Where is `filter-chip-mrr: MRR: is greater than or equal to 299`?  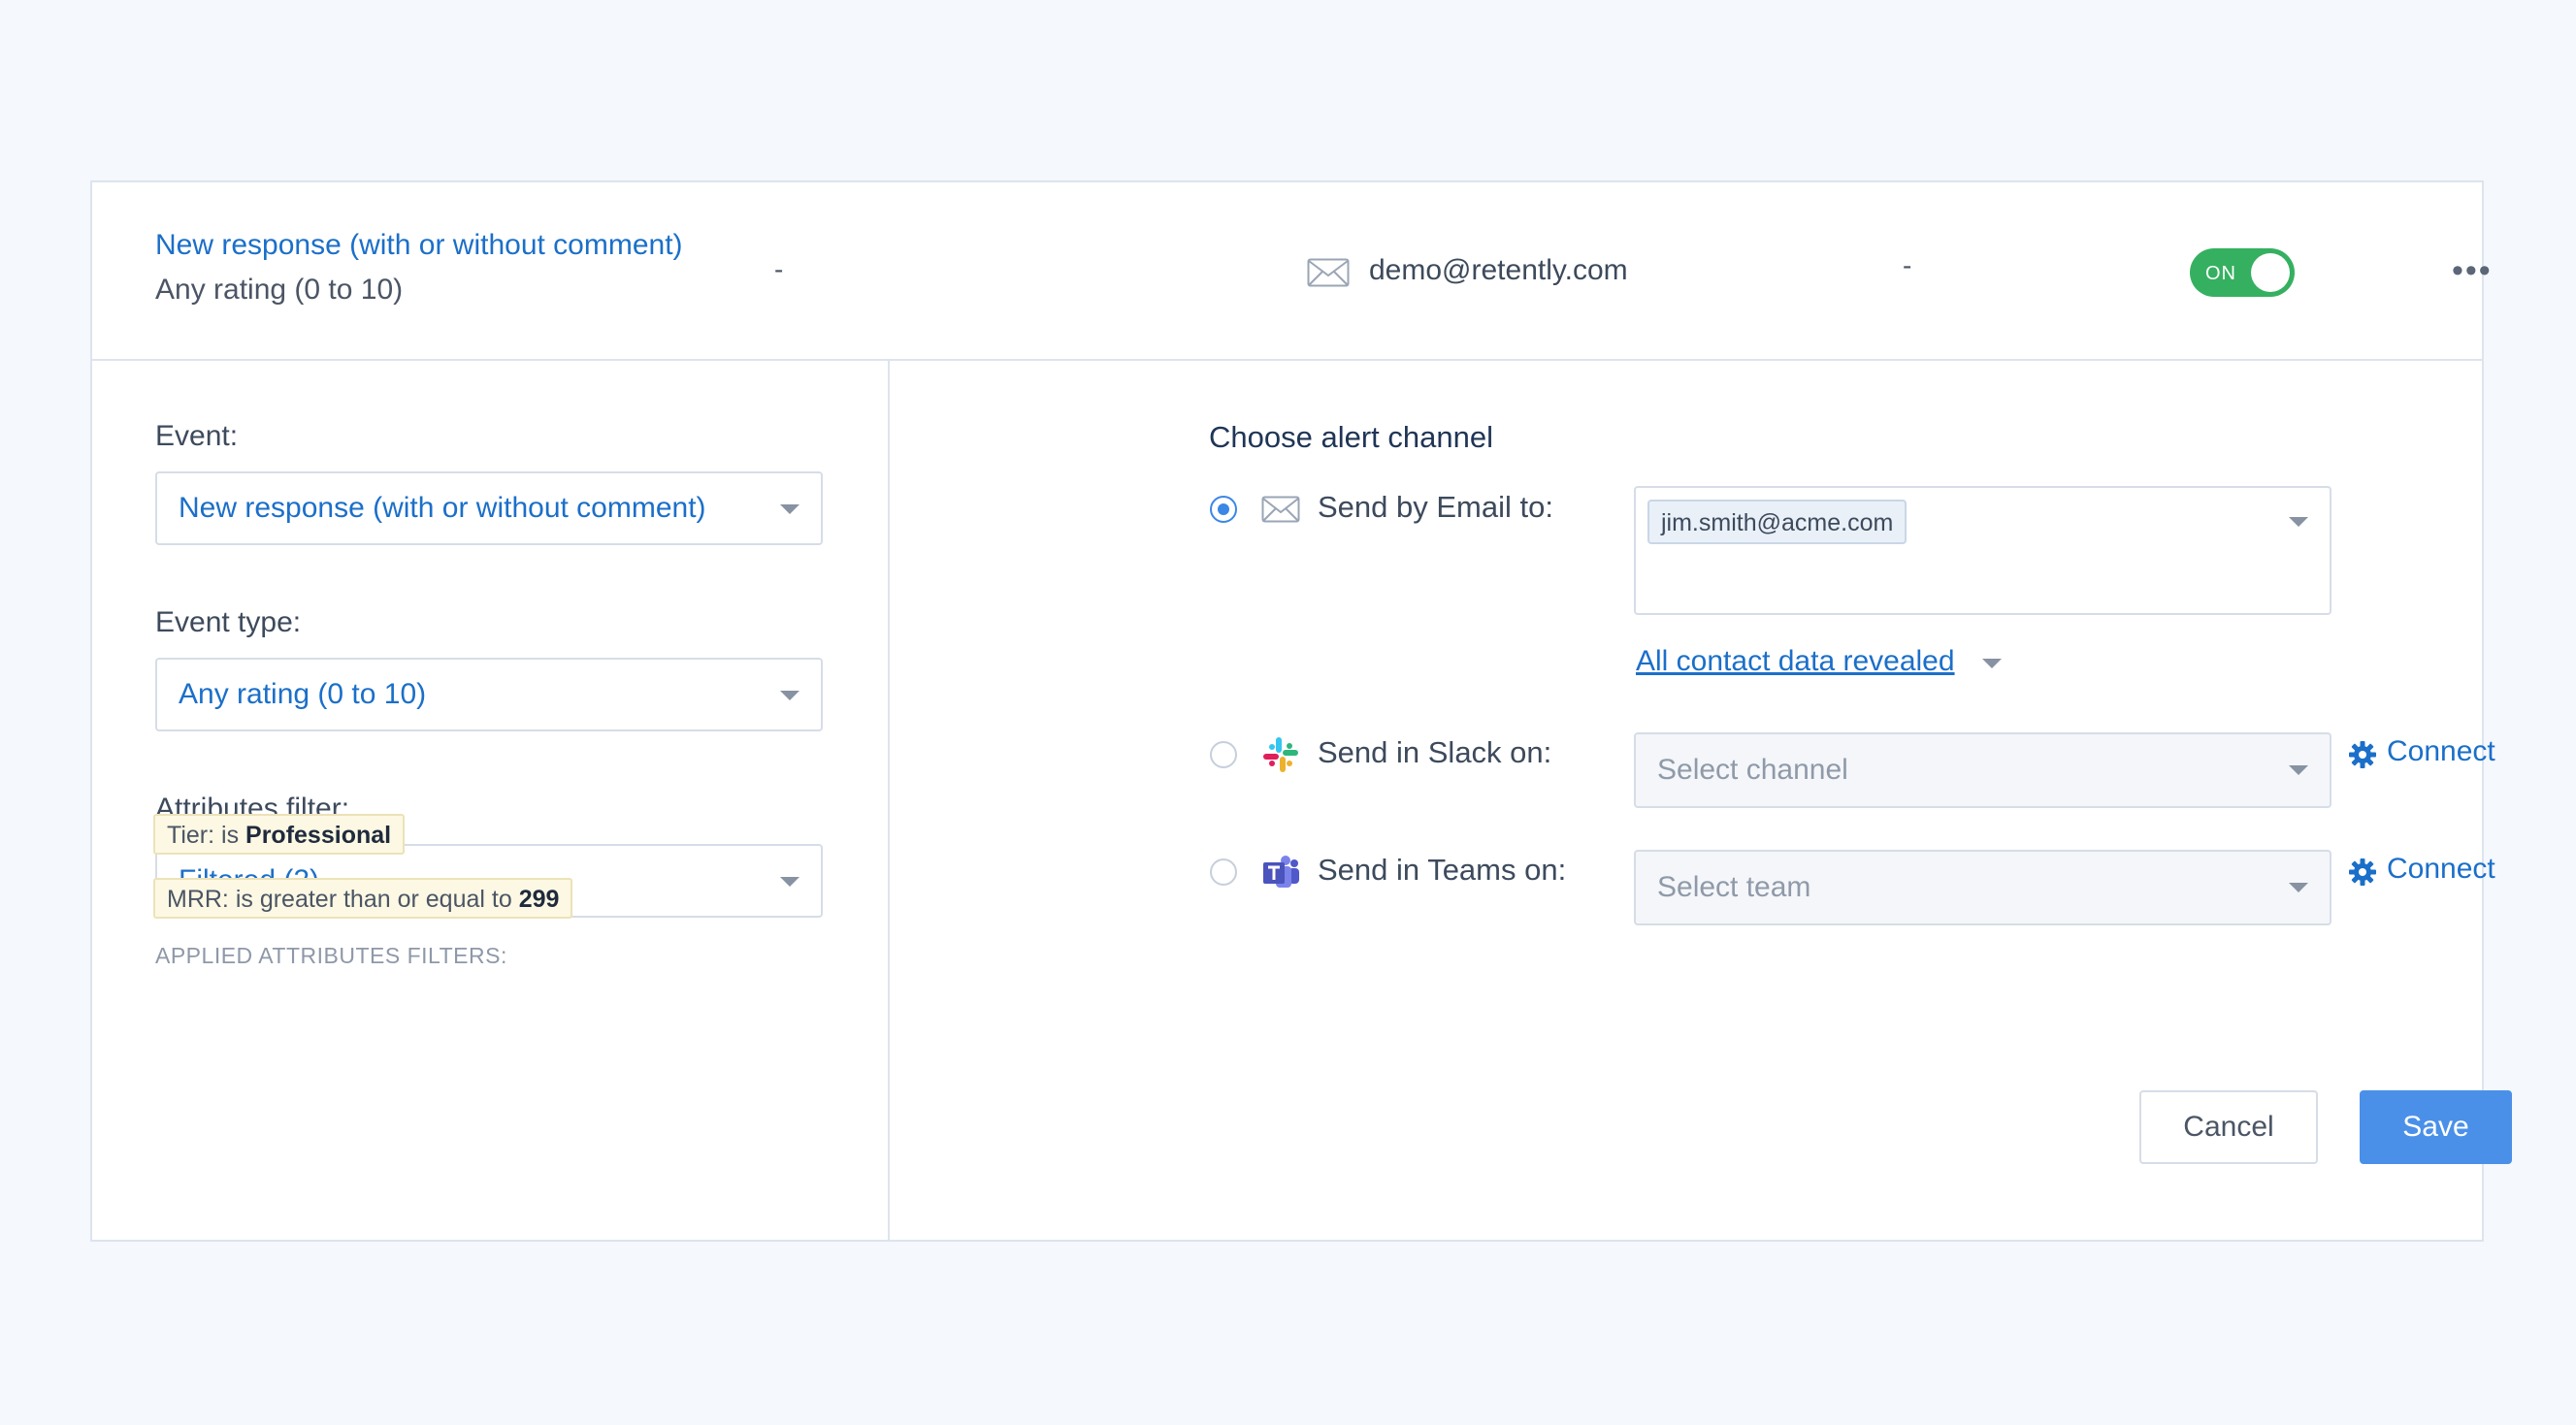
filter-chip-mrr: MRR: is greater than or equal to 299 is located at coordinates (363, 898).